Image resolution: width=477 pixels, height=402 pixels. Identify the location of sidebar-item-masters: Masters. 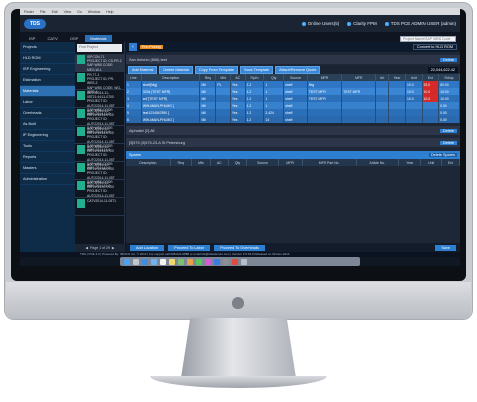
(47, 168).